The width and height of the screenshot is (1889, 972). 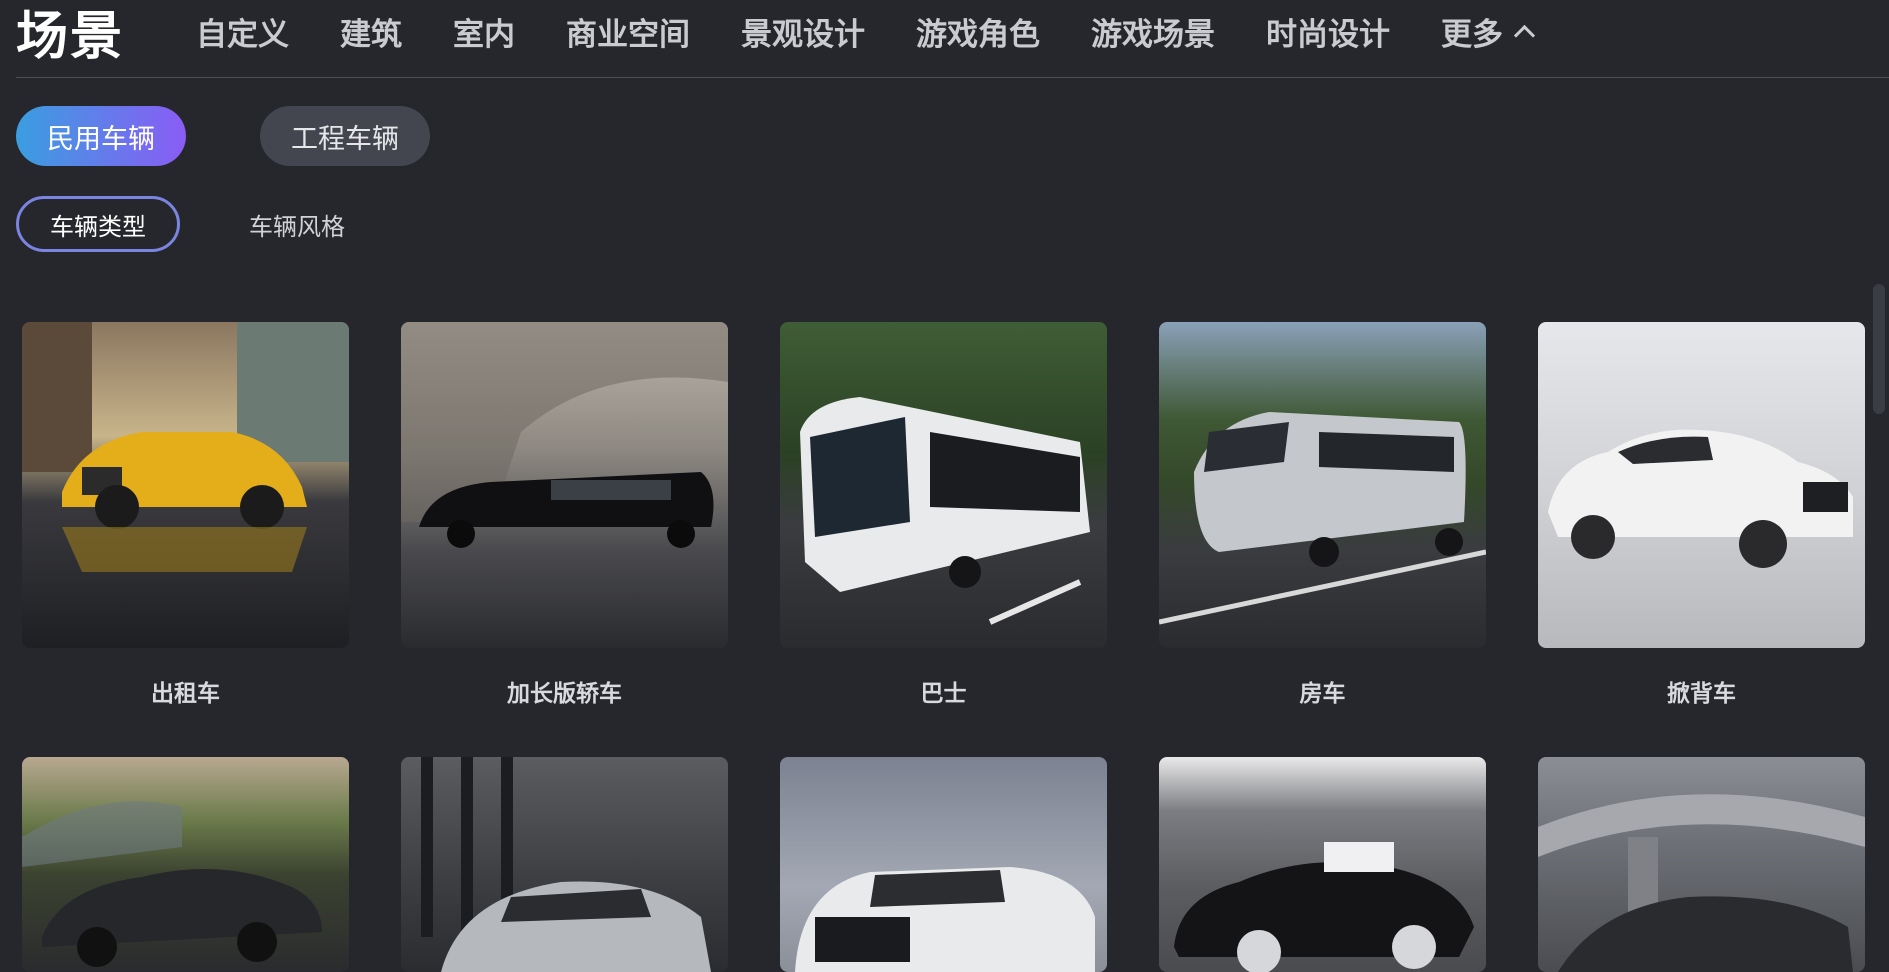 I want to click on nav-item-architecture: 建筑, so click(x=371, y=31).